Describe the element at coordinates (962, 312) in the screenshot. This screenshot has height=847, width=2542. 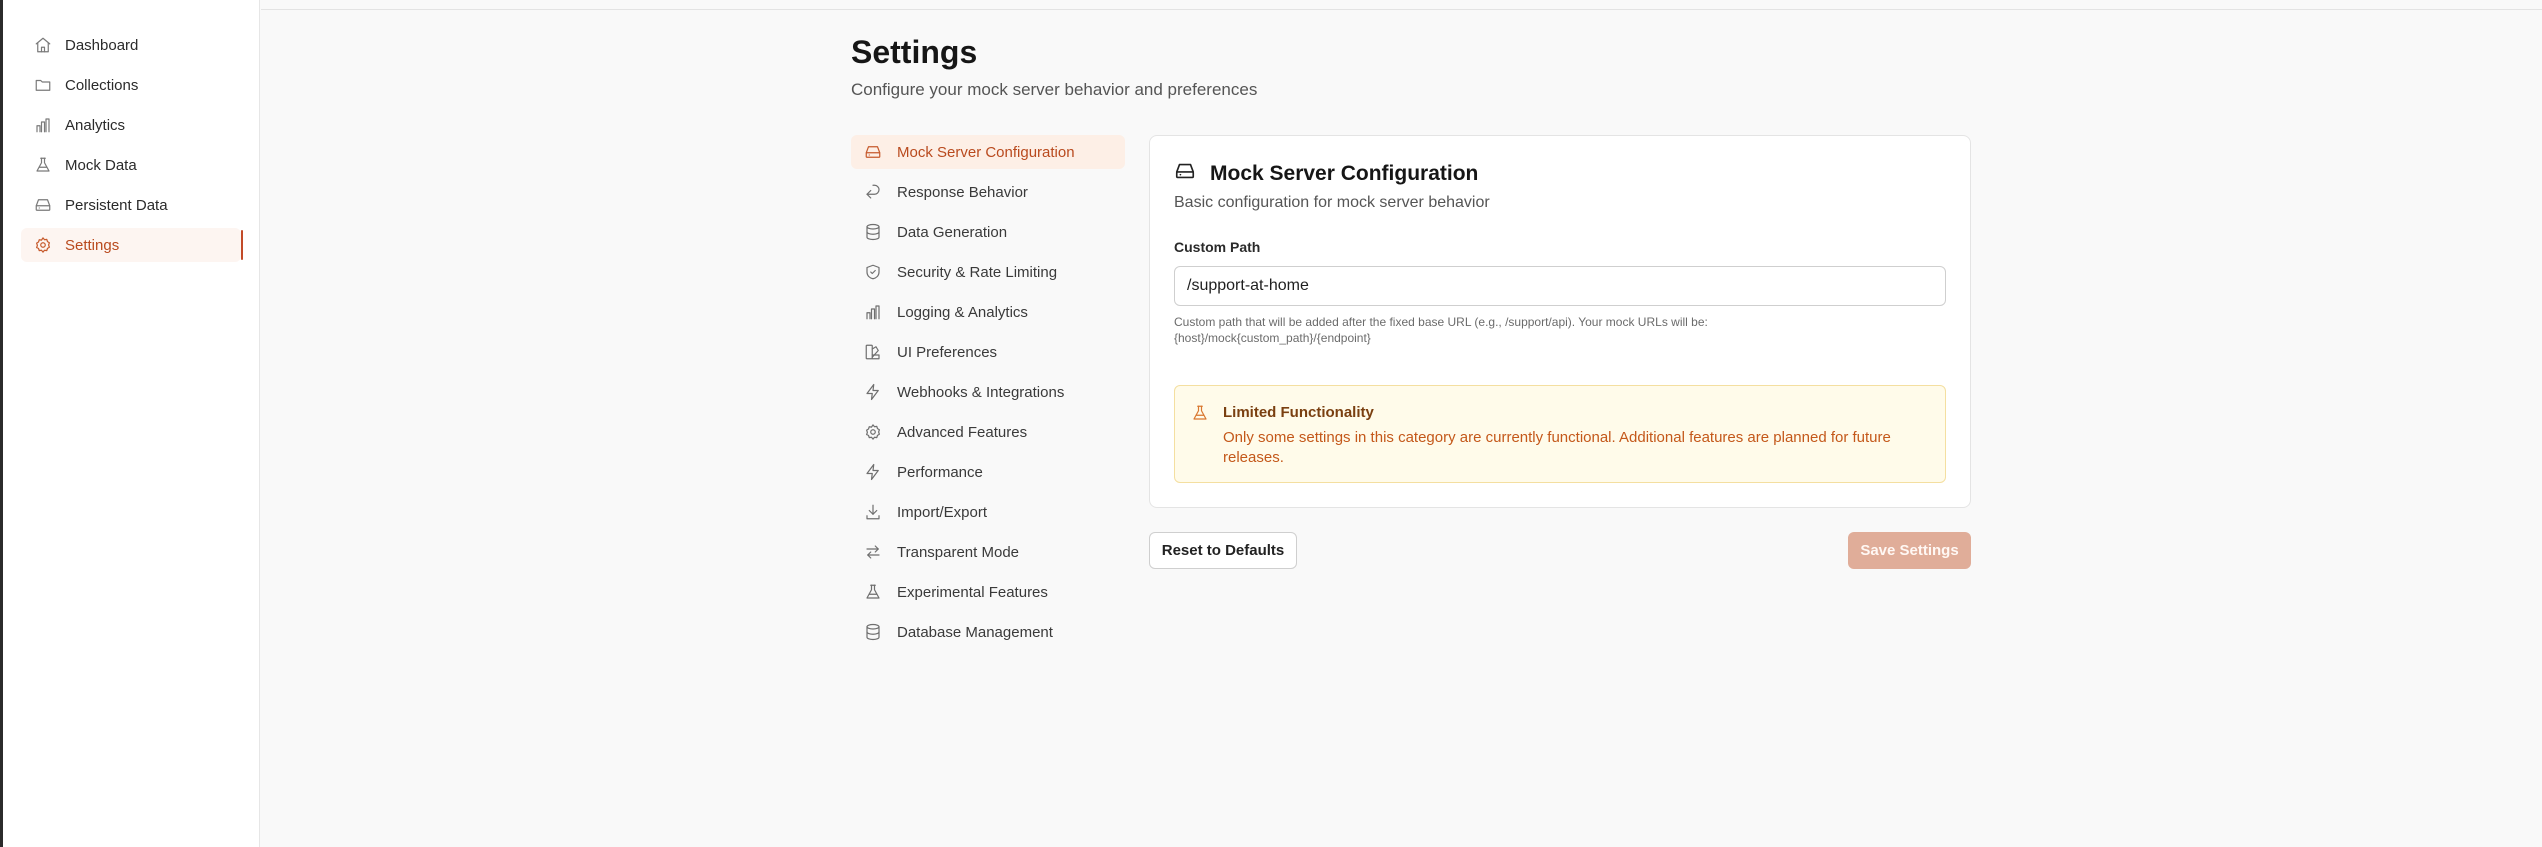
I see `settings-menu-item-label: Logging & Analytics` at that location.